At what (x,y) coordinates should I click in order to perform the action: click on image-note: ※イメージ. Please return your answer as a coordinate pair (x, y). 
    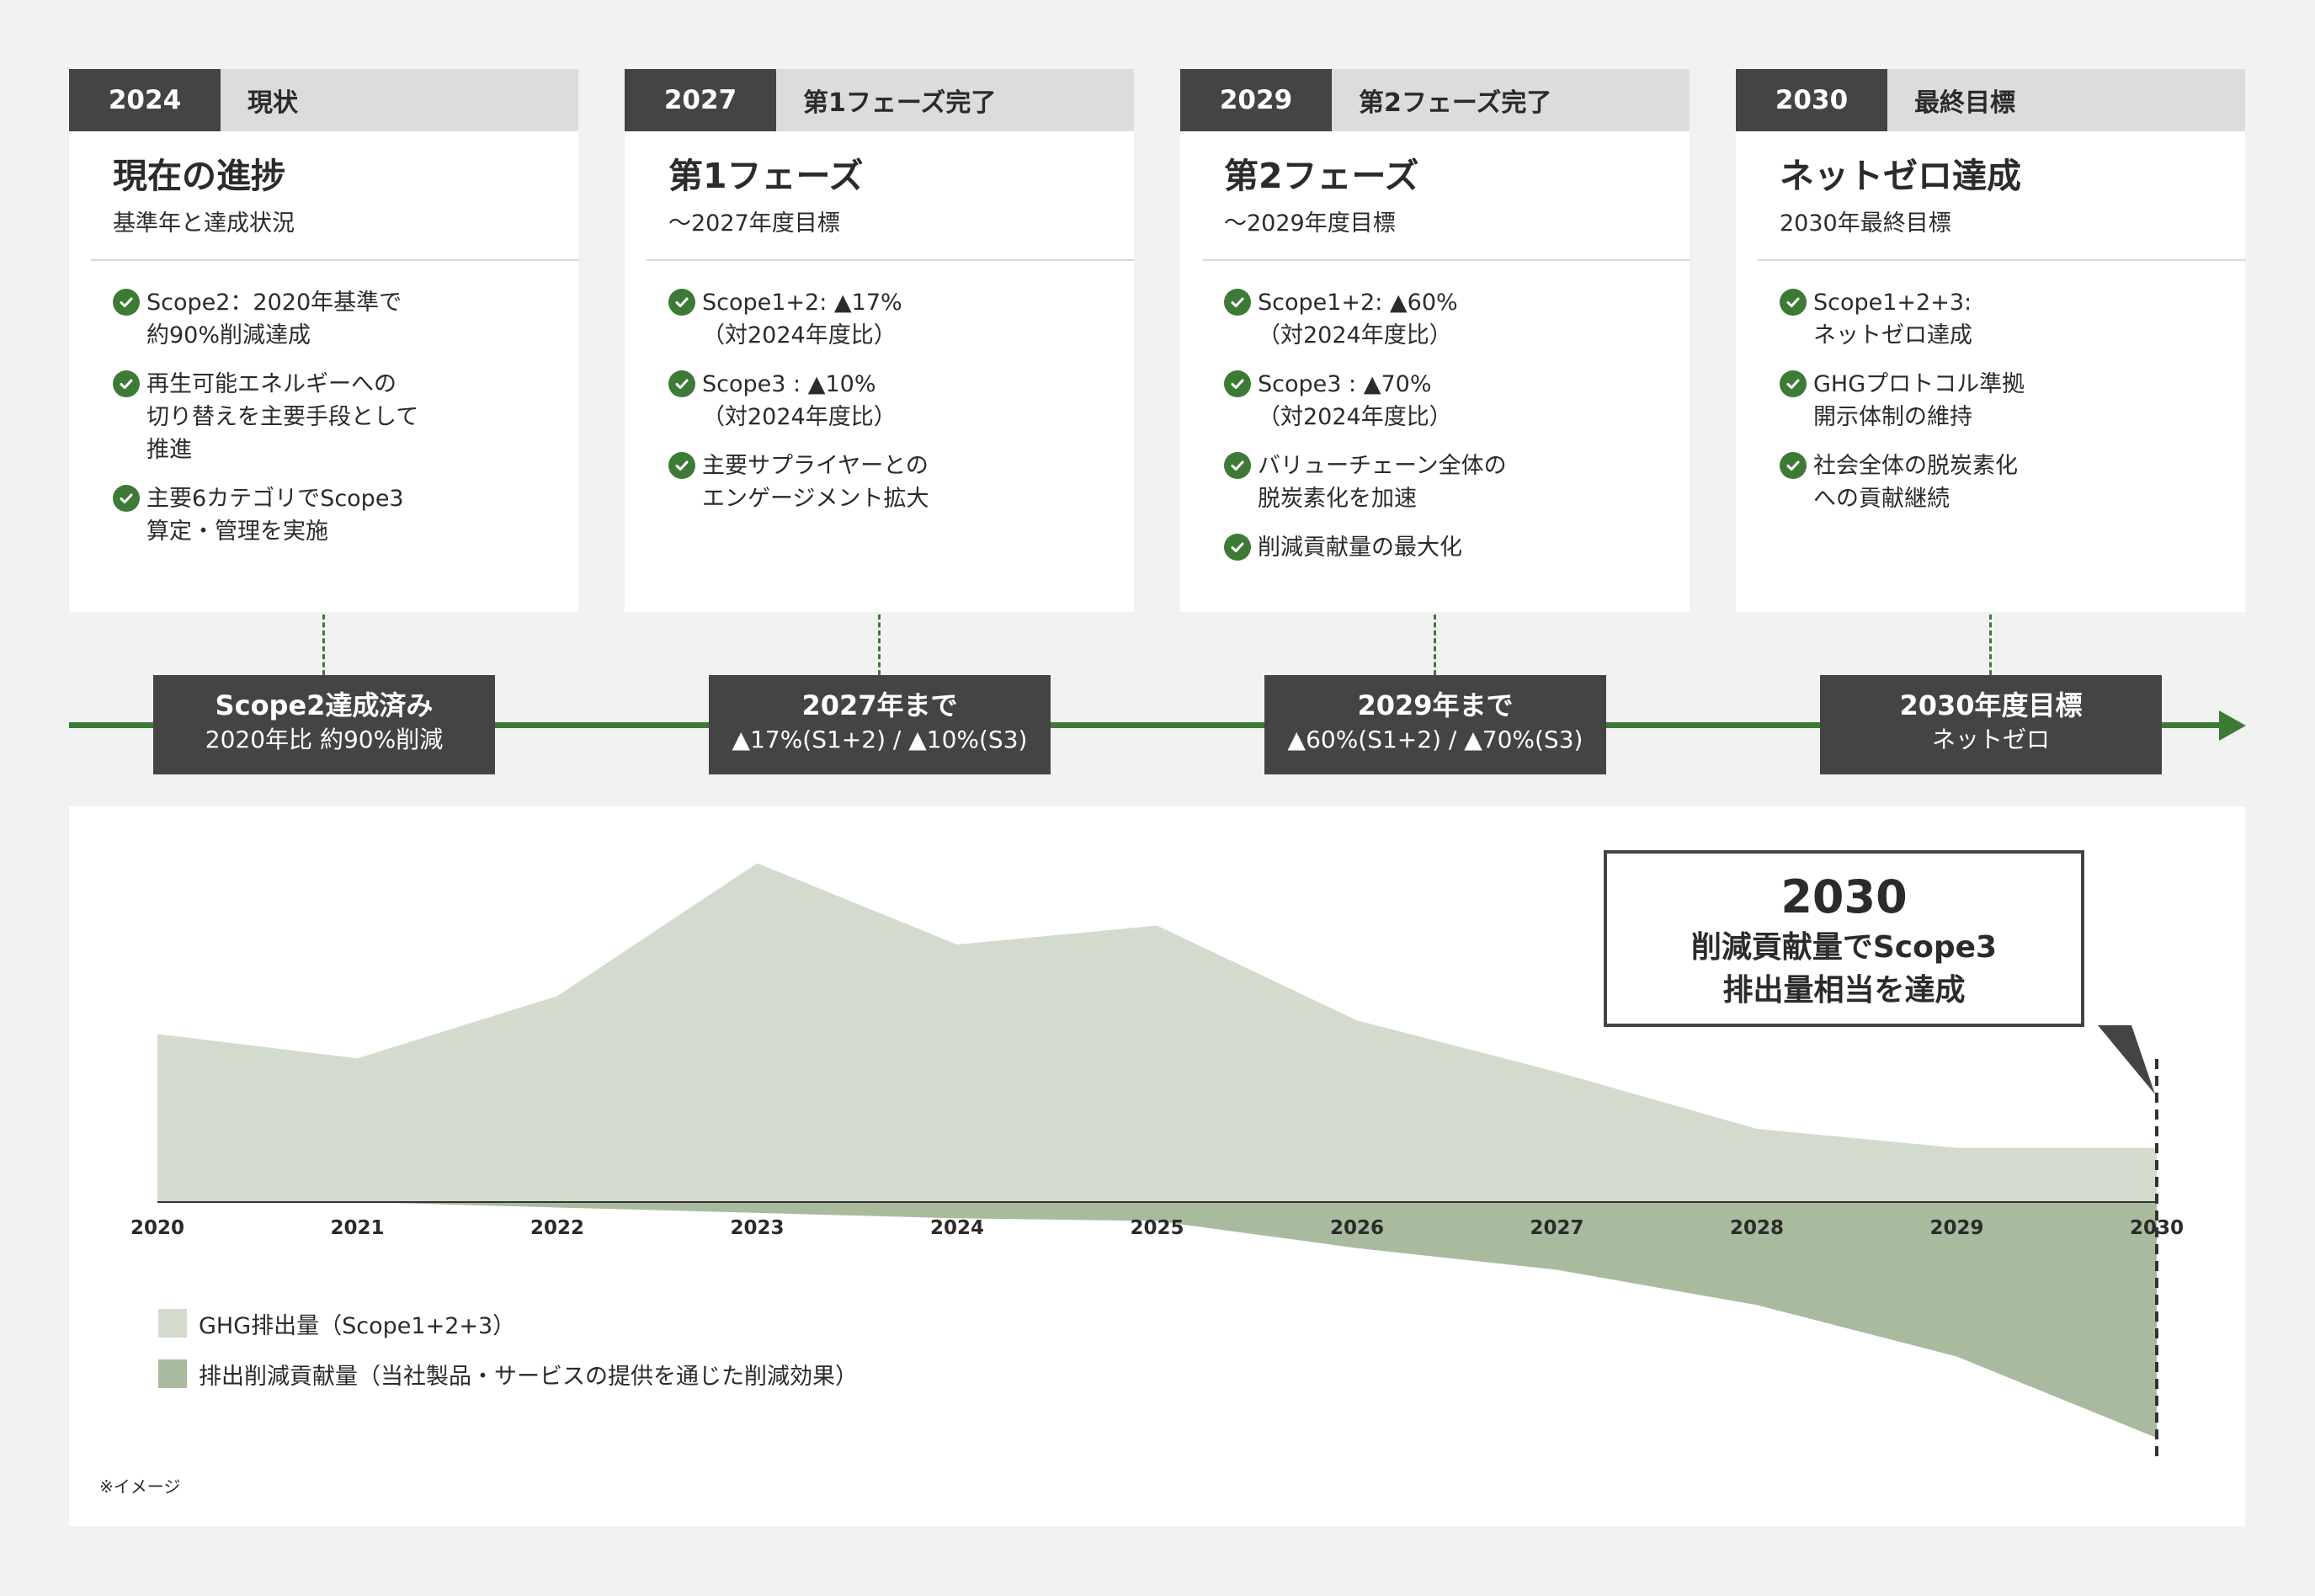
    Looking at the image, I should click on (140, 1487).